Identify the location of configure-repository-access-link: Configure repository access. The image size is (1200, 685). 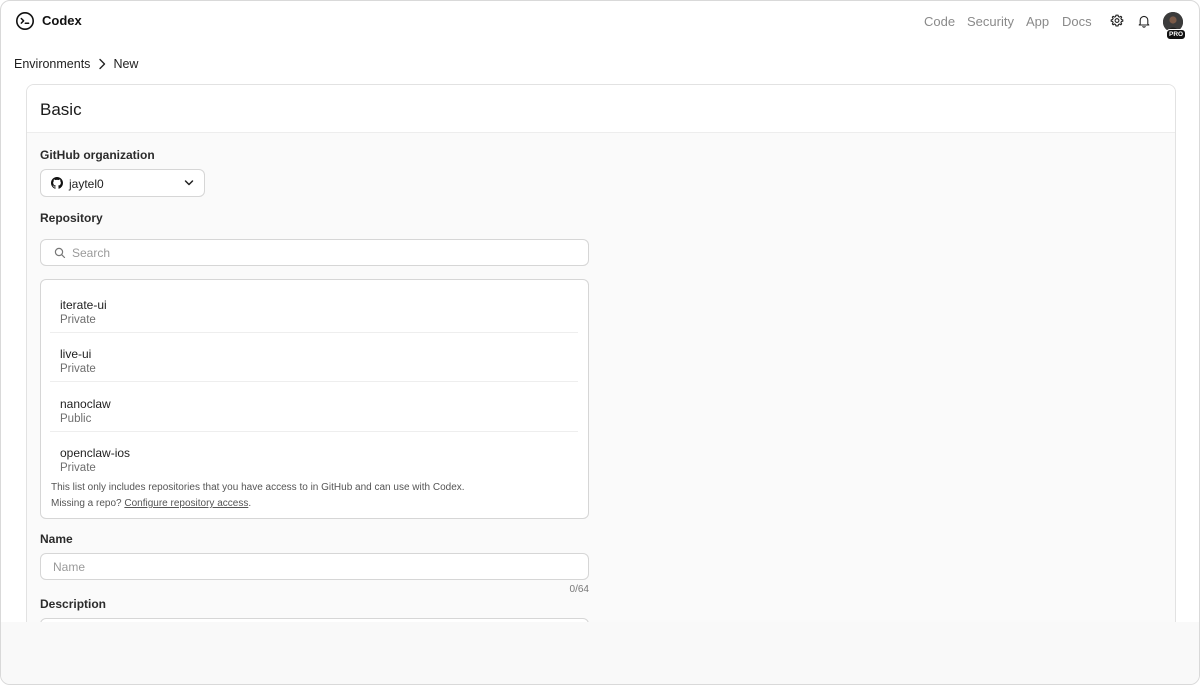
(186, 503).